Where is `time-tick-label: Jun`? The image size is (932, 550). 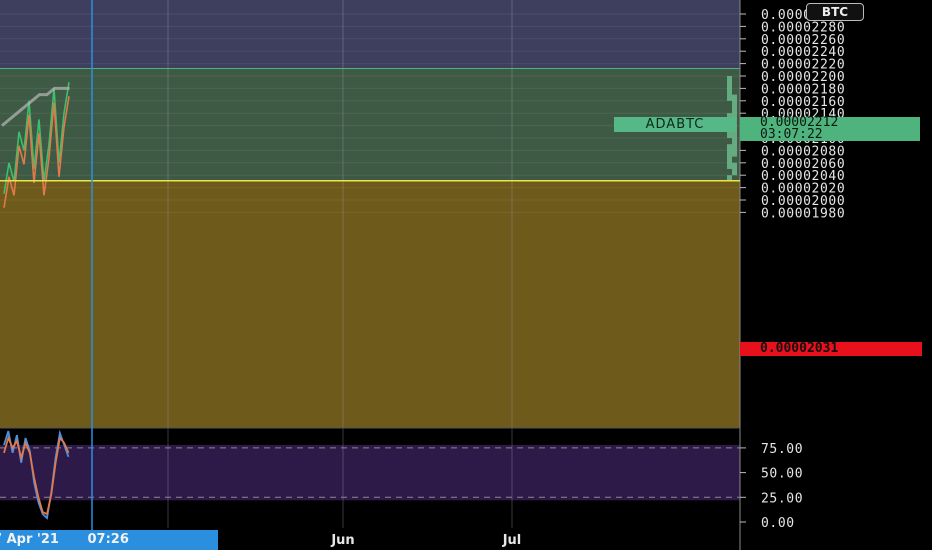
time-tick-label: Jun is located at coordinates (342, 540).